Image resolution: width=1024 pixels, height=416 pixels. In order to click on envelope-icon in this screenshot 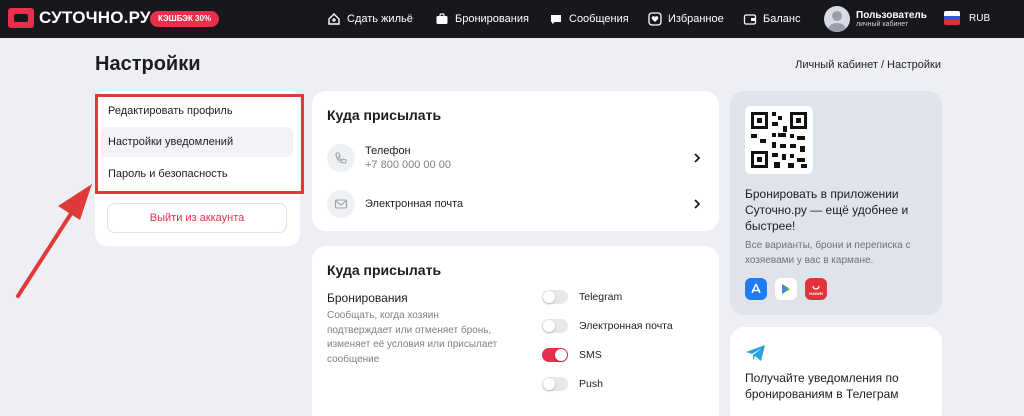, I will do `click(341, 204)`.